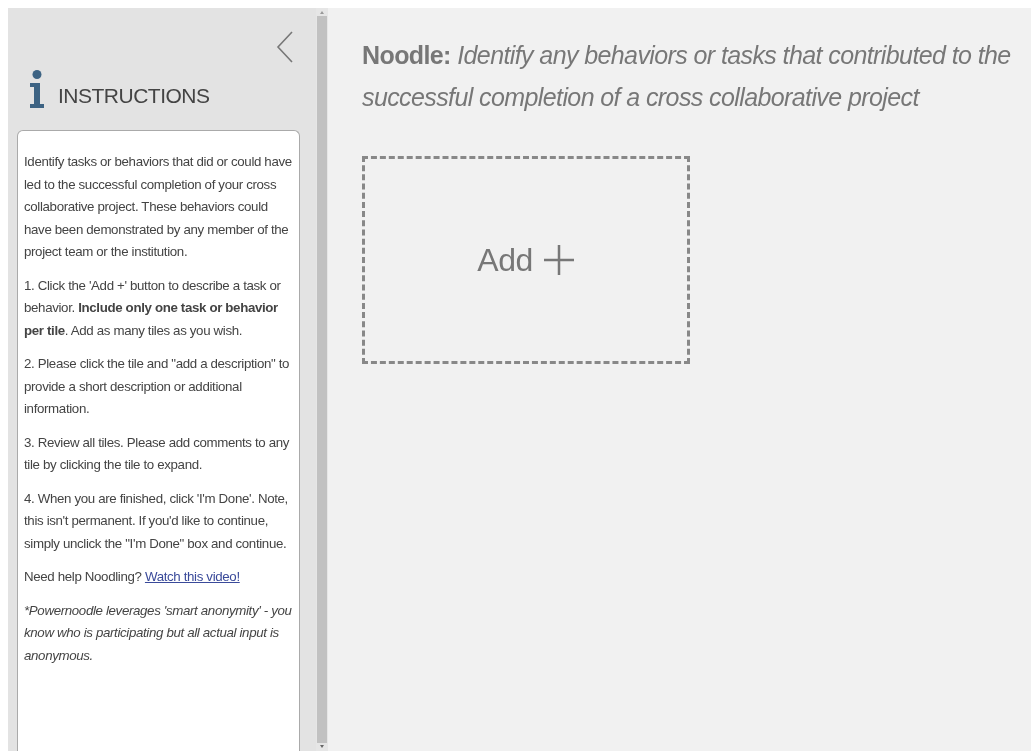 This screenshot has height=751, width=1031. I want to click on instruction-text: 2. Please click the tile and "add a description" to provide a short description or additional information., so click(157, 386).